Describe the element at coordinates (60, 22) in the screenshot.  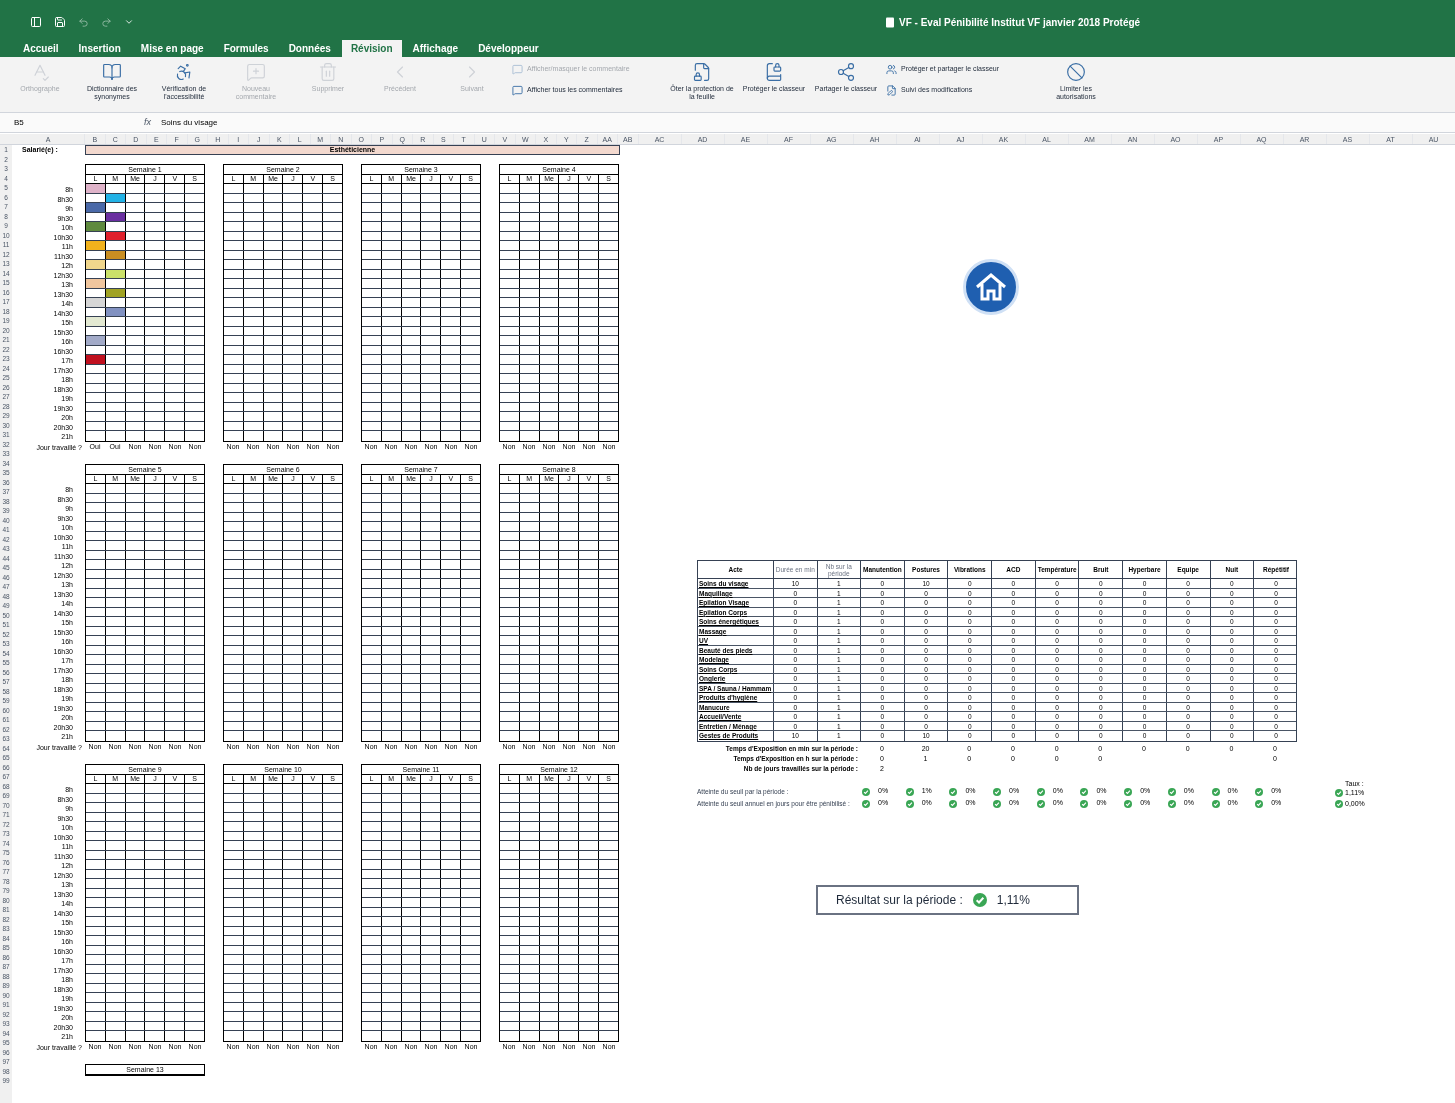
I see `save-icon` at that location.